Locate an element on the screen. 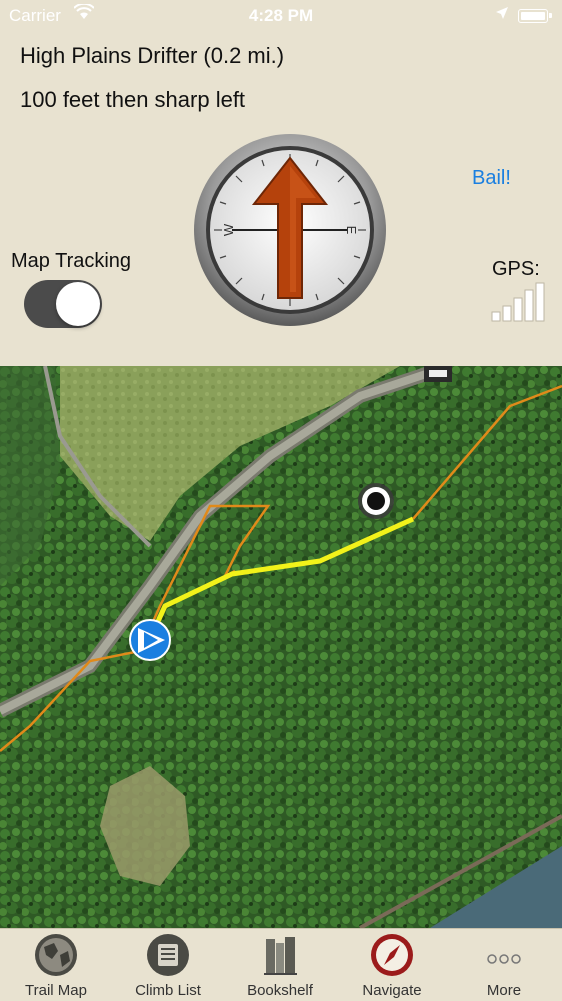 The width and height of the screenshot is (562, 1001). compass-icon: W E is located at coordinates (290, 230).